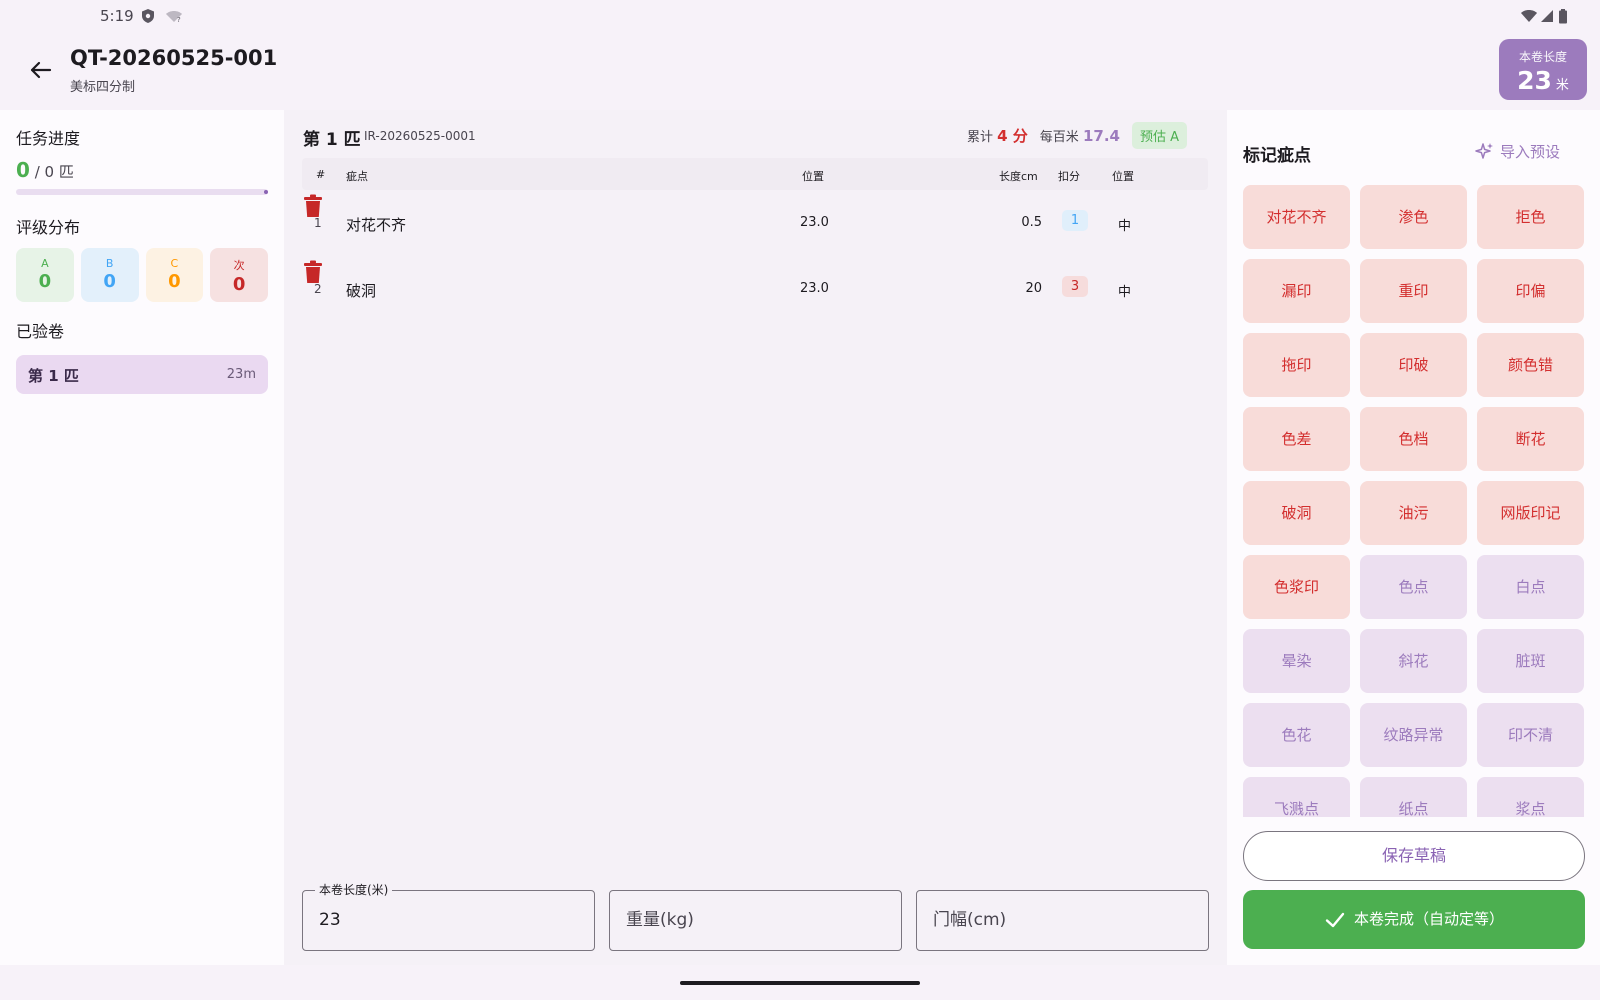 This screenshot has width=1600, height=1000. Describe the element at coordinates (1530, 513) in the screenshot. I see `defect-chip: 网版印记` at that location.